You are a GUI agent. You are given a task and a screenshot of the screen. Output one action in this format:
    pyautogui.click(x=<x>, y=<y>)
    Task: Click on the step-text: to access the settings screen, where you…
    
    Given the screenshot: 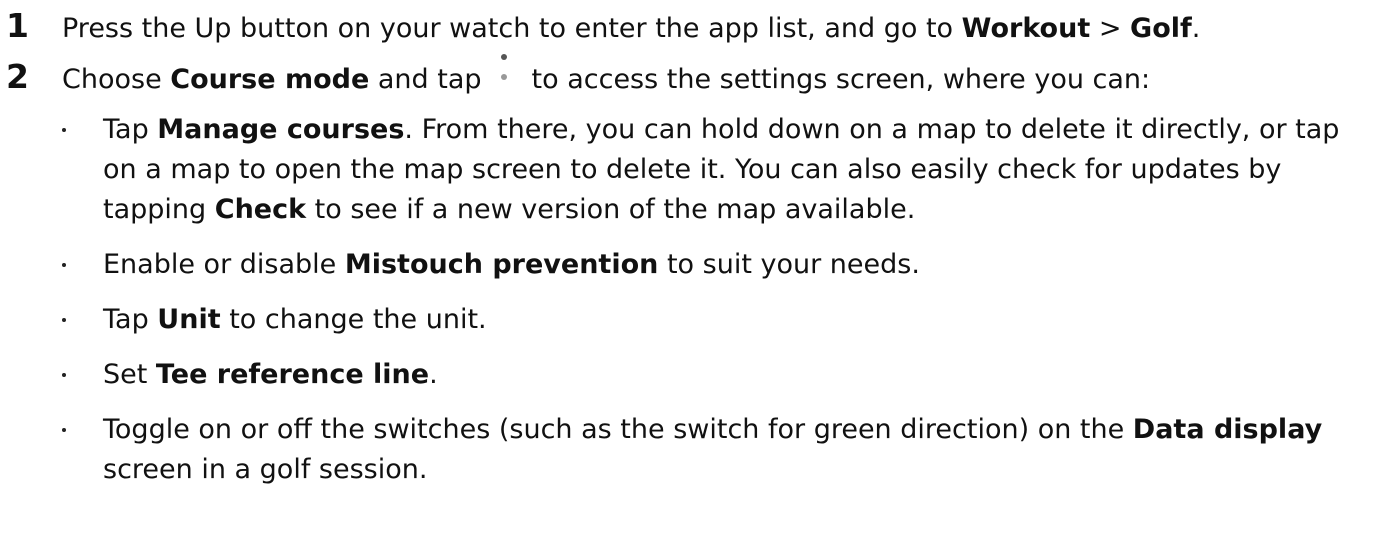 What is the action you would take?
    pyautogui.click(x=841, y=79)
    